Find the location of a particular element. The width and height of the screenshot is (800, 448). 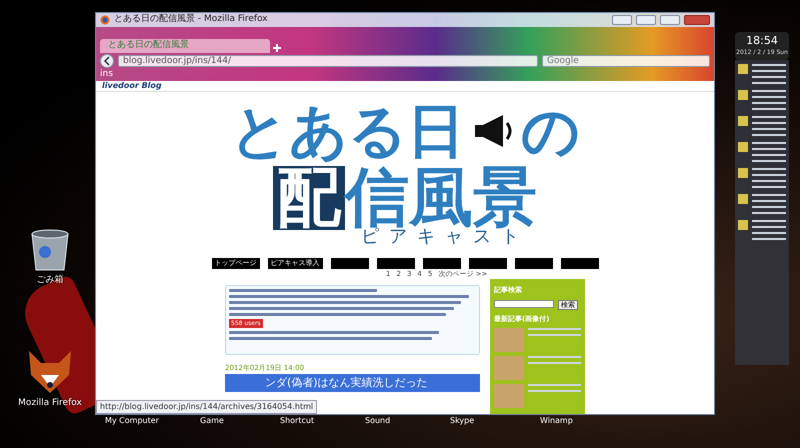

icon-label: My Computer is located at coordinates (132, 421).